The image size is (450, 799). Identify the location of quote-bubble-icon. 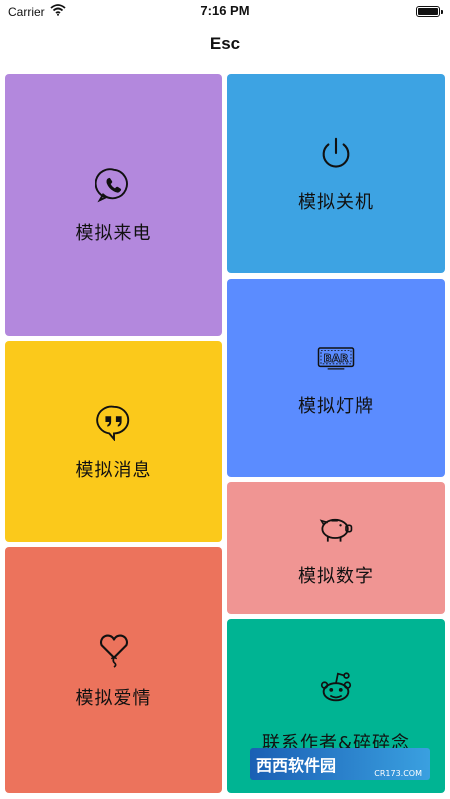
(114, 422).